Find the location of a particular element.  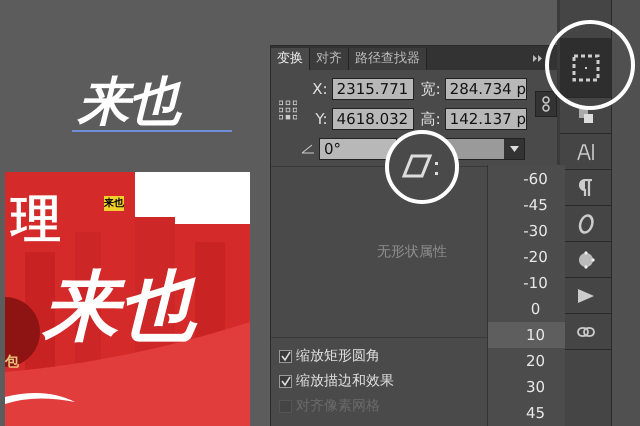

badge: 来也 is located at coordinates (114, 203).